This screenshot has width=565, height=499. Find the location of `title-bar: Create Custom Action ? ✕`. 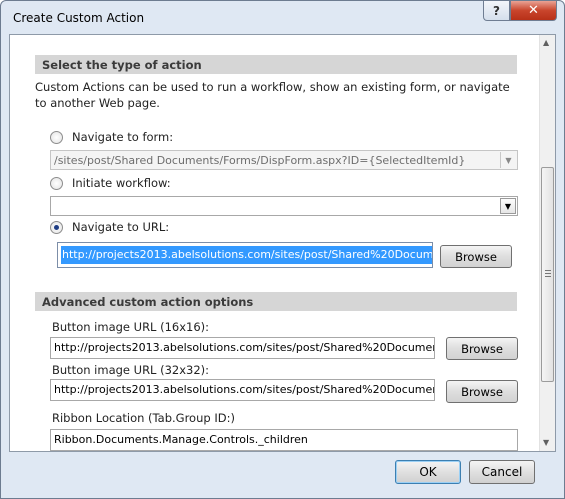

title-bar: Create Custom Action ? ✕ is located at coordinates (282, 18).